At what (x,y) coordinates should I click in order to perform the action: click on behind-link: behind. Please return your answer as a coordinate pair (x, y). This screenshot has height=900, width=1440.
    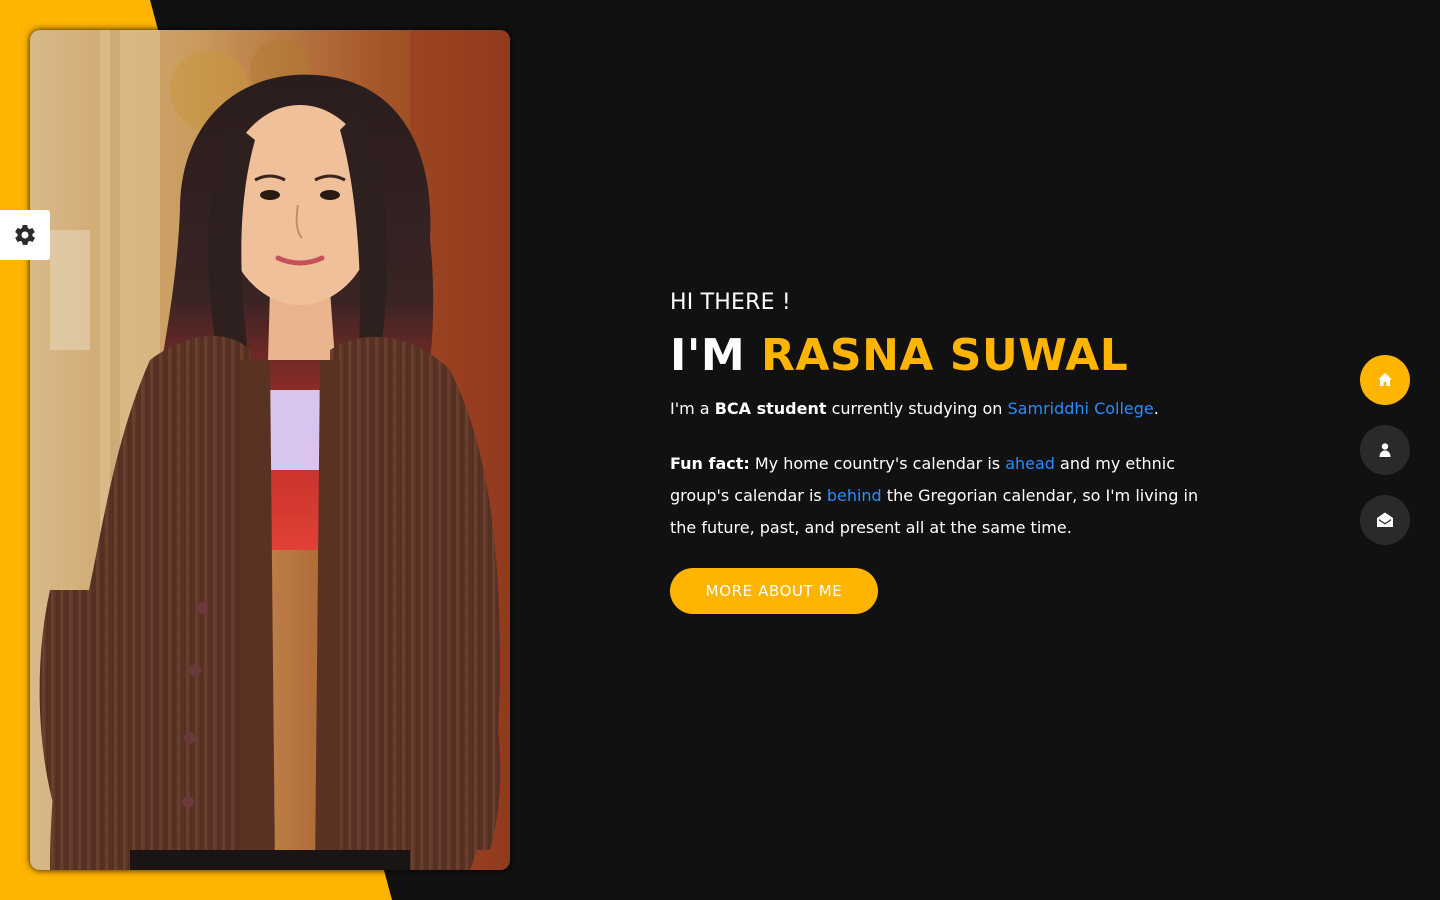
    Looking at the image, I should click on (854, 495).